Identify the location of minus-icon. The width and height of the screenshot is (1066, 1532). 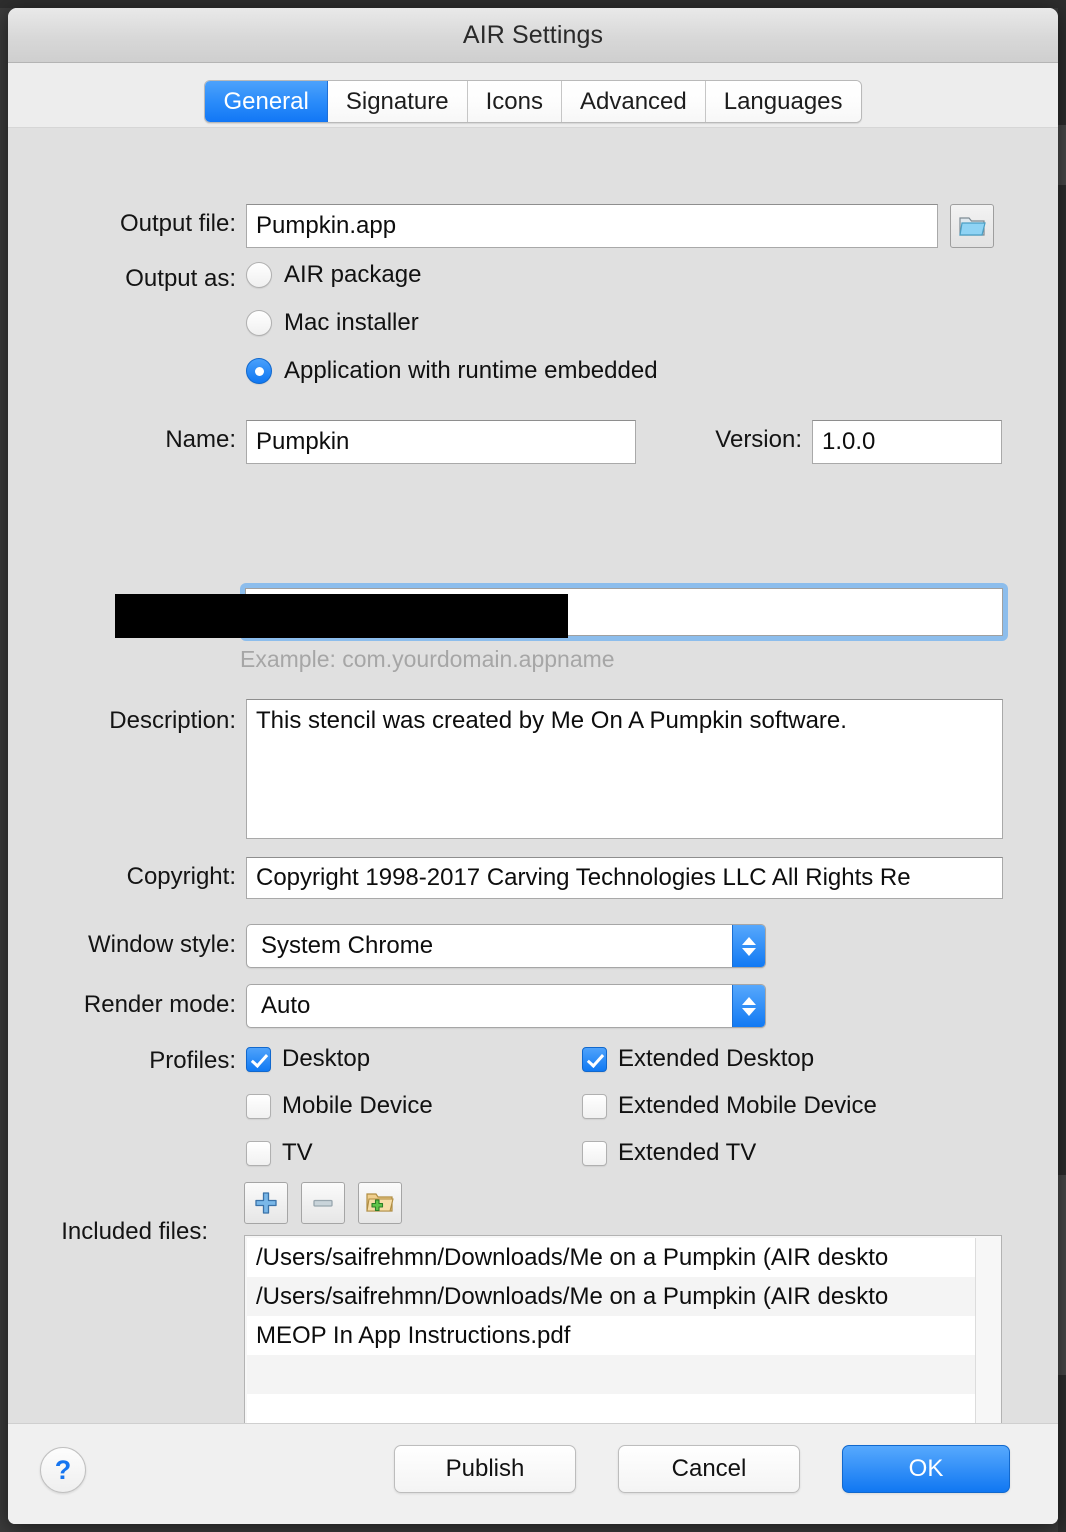
(323, 1203).